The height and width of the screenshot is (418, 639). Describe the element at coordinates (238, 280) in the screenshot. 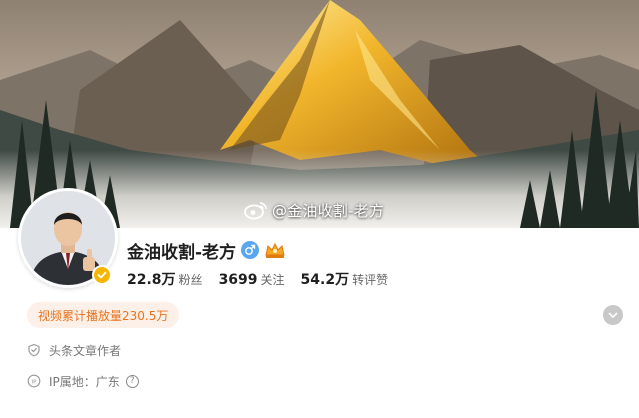

I see `stat-value: 3699` at that location.